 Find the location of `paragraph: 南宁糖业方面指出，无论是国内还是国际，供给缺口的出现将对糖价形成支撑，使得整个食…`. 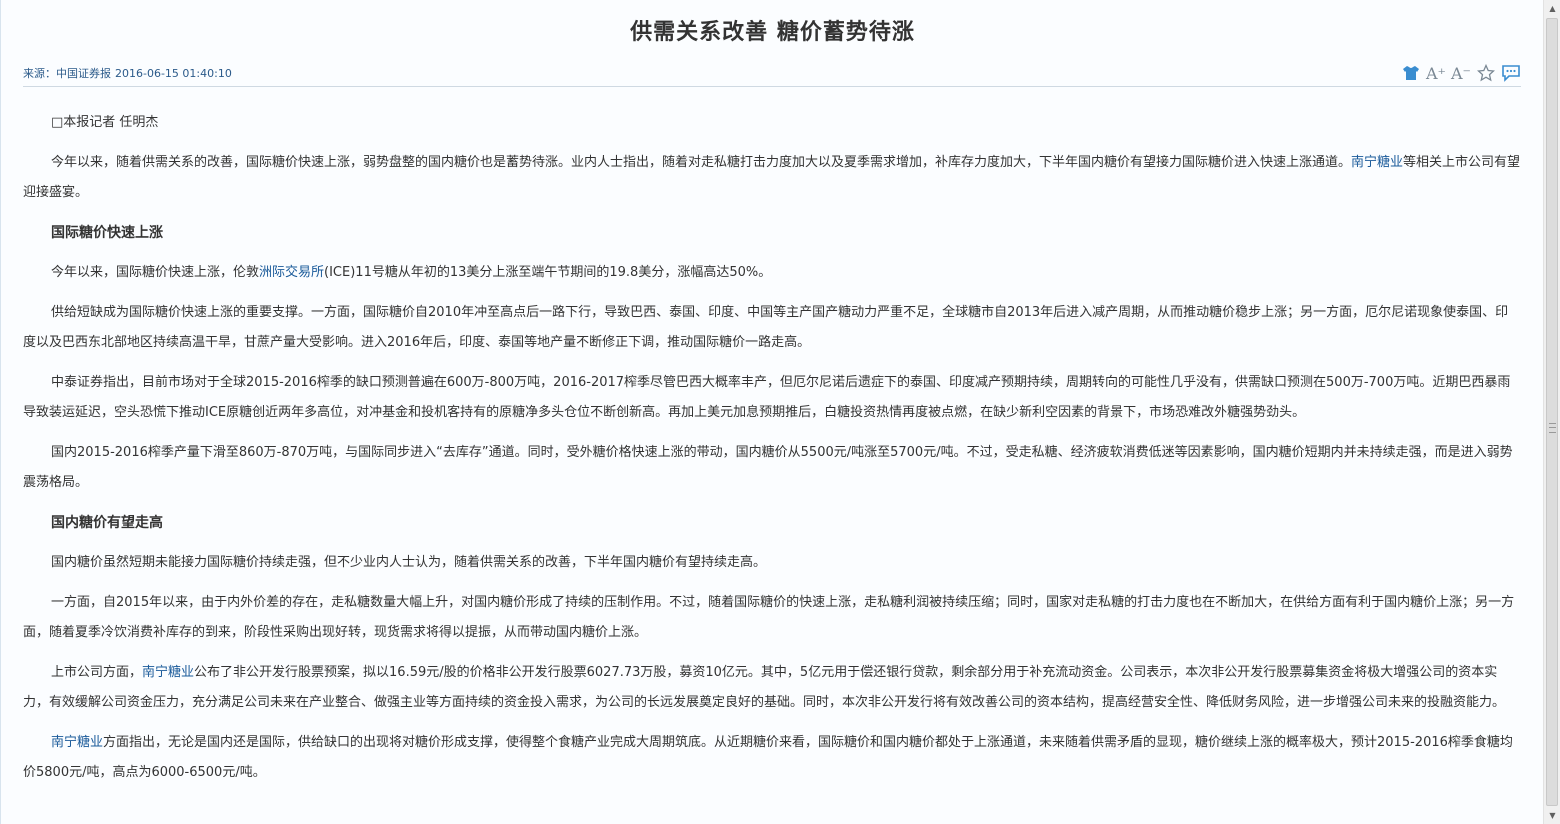

paragraph: 南宁糖业方面指出，无论是国内还是国际，供给缺口的出现将对糖价形成支撑，使得整个食… is located at coordinates (768, 757).